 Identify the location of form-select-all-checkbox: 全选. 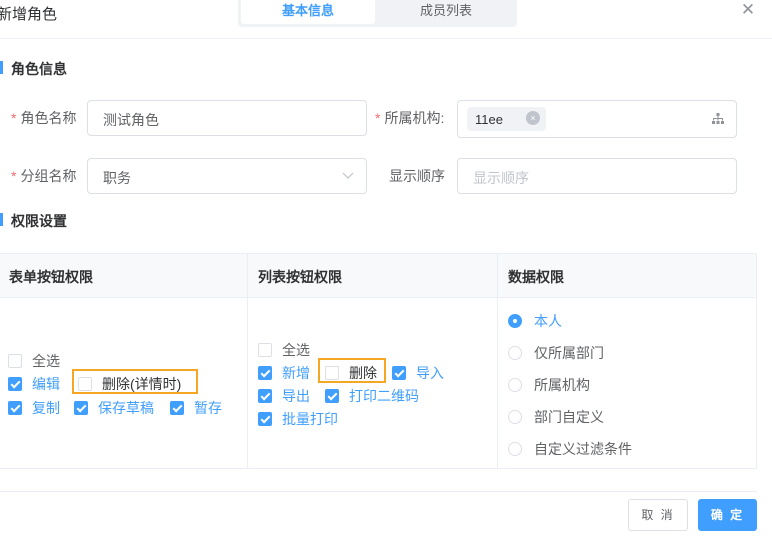
(34, 361).